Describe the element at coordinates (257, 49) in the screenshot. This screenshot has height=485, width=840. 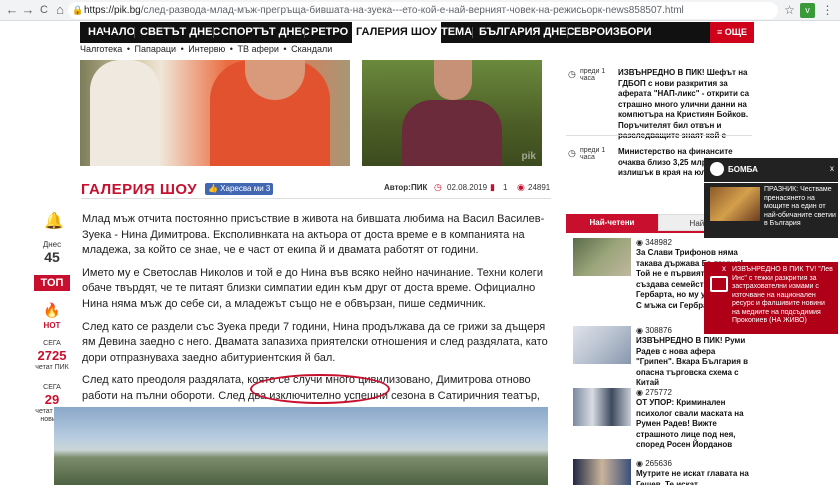
I see `subnav-tv-affairs: ТВ афери` at that location.